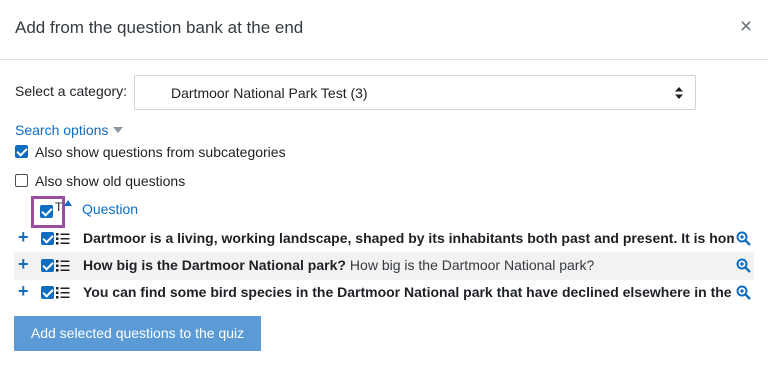 The width and height of the screenshot is (768, 365). Describe the element at coordinates (269, 93) in the screenshot. I see `category-select-value: Dartmoor National Park Test (3)` at that location.